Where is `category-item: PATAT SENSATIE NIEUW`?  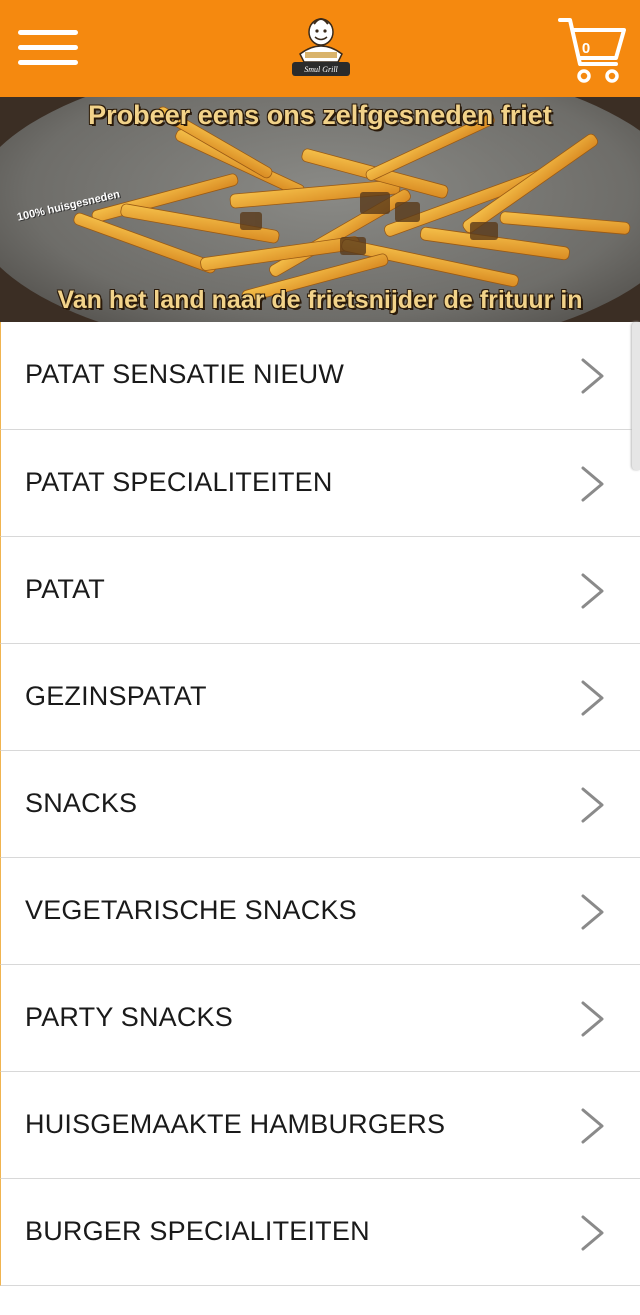 category-item: PATAT SENSATIE NIEUW is located at coordinates (320, 376).